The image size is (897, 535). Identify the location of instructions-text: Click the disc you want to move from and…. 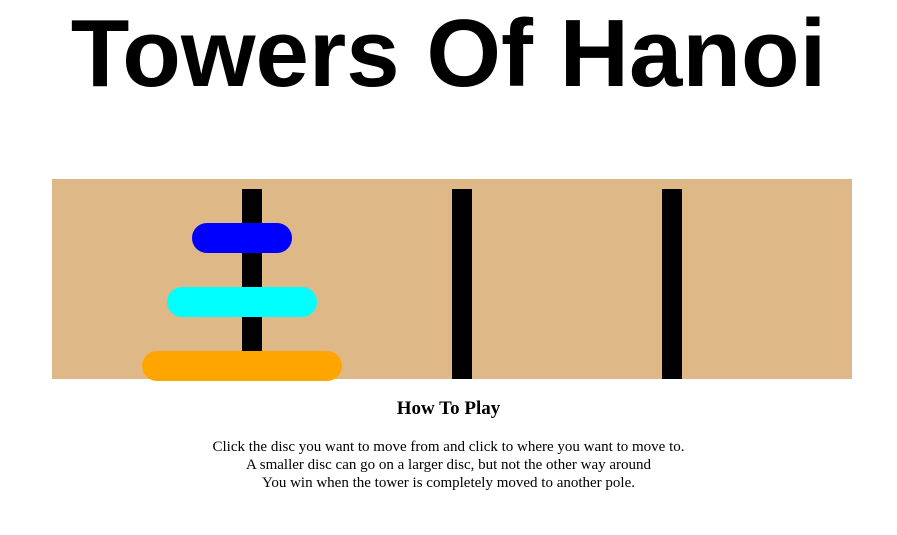
(448, 465).